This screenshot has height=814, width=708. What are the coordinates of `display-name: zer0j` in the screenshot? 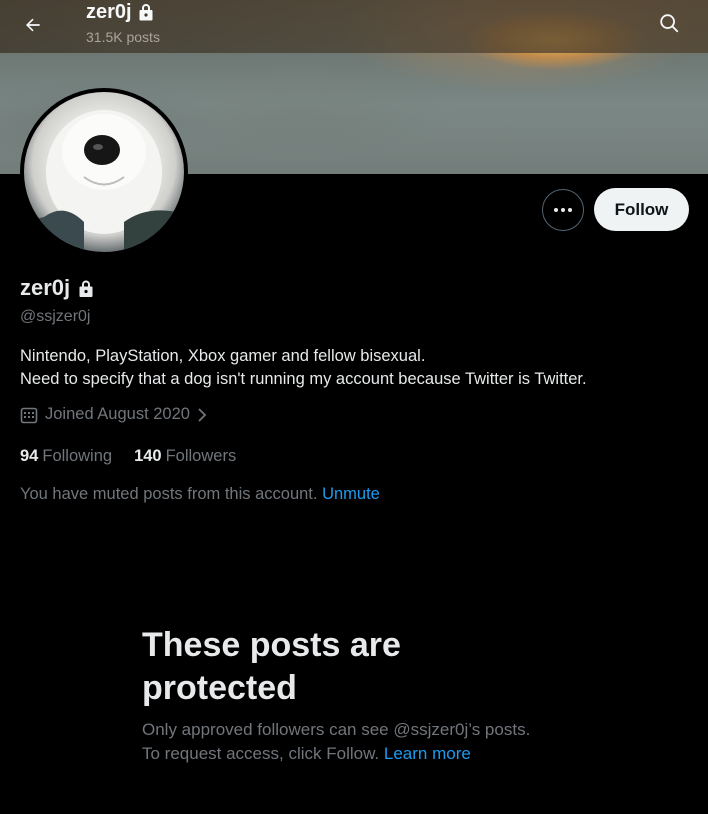 It's located at (57, 288).